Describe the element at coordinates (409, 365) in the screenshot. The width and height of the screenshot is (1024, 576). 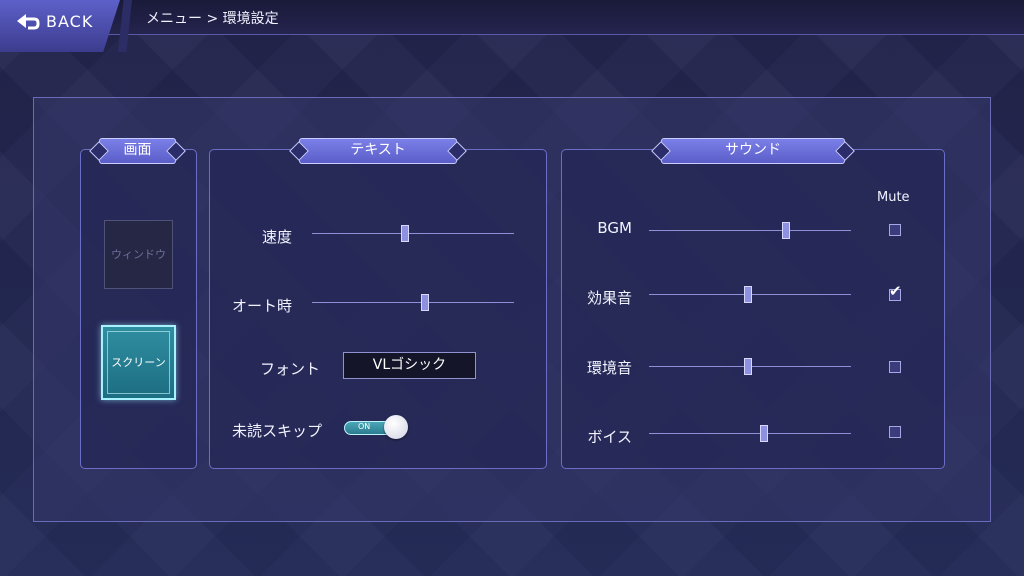
I see `font-select: VLゴシック` at that location.